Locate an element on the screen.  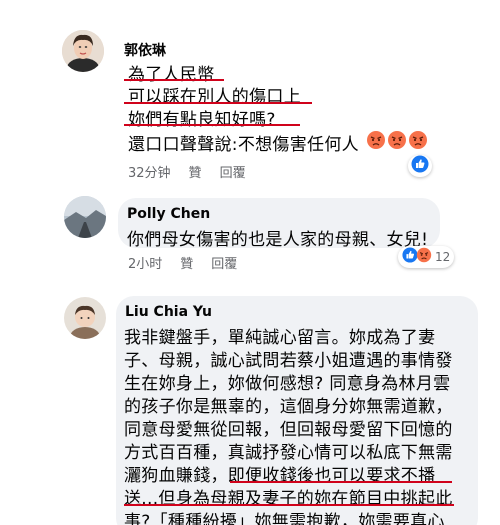
comment-text-line: 你們母女傷害的也是人家的母親、女兒! is located at coordinates (278, 240).